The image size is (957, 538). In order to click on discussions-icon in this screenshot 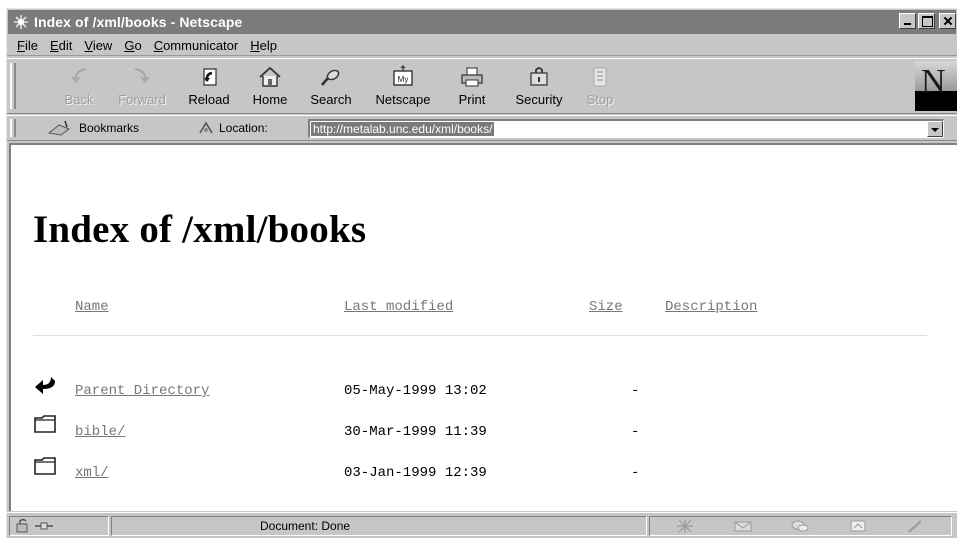, I will do `click(800, 526)`.